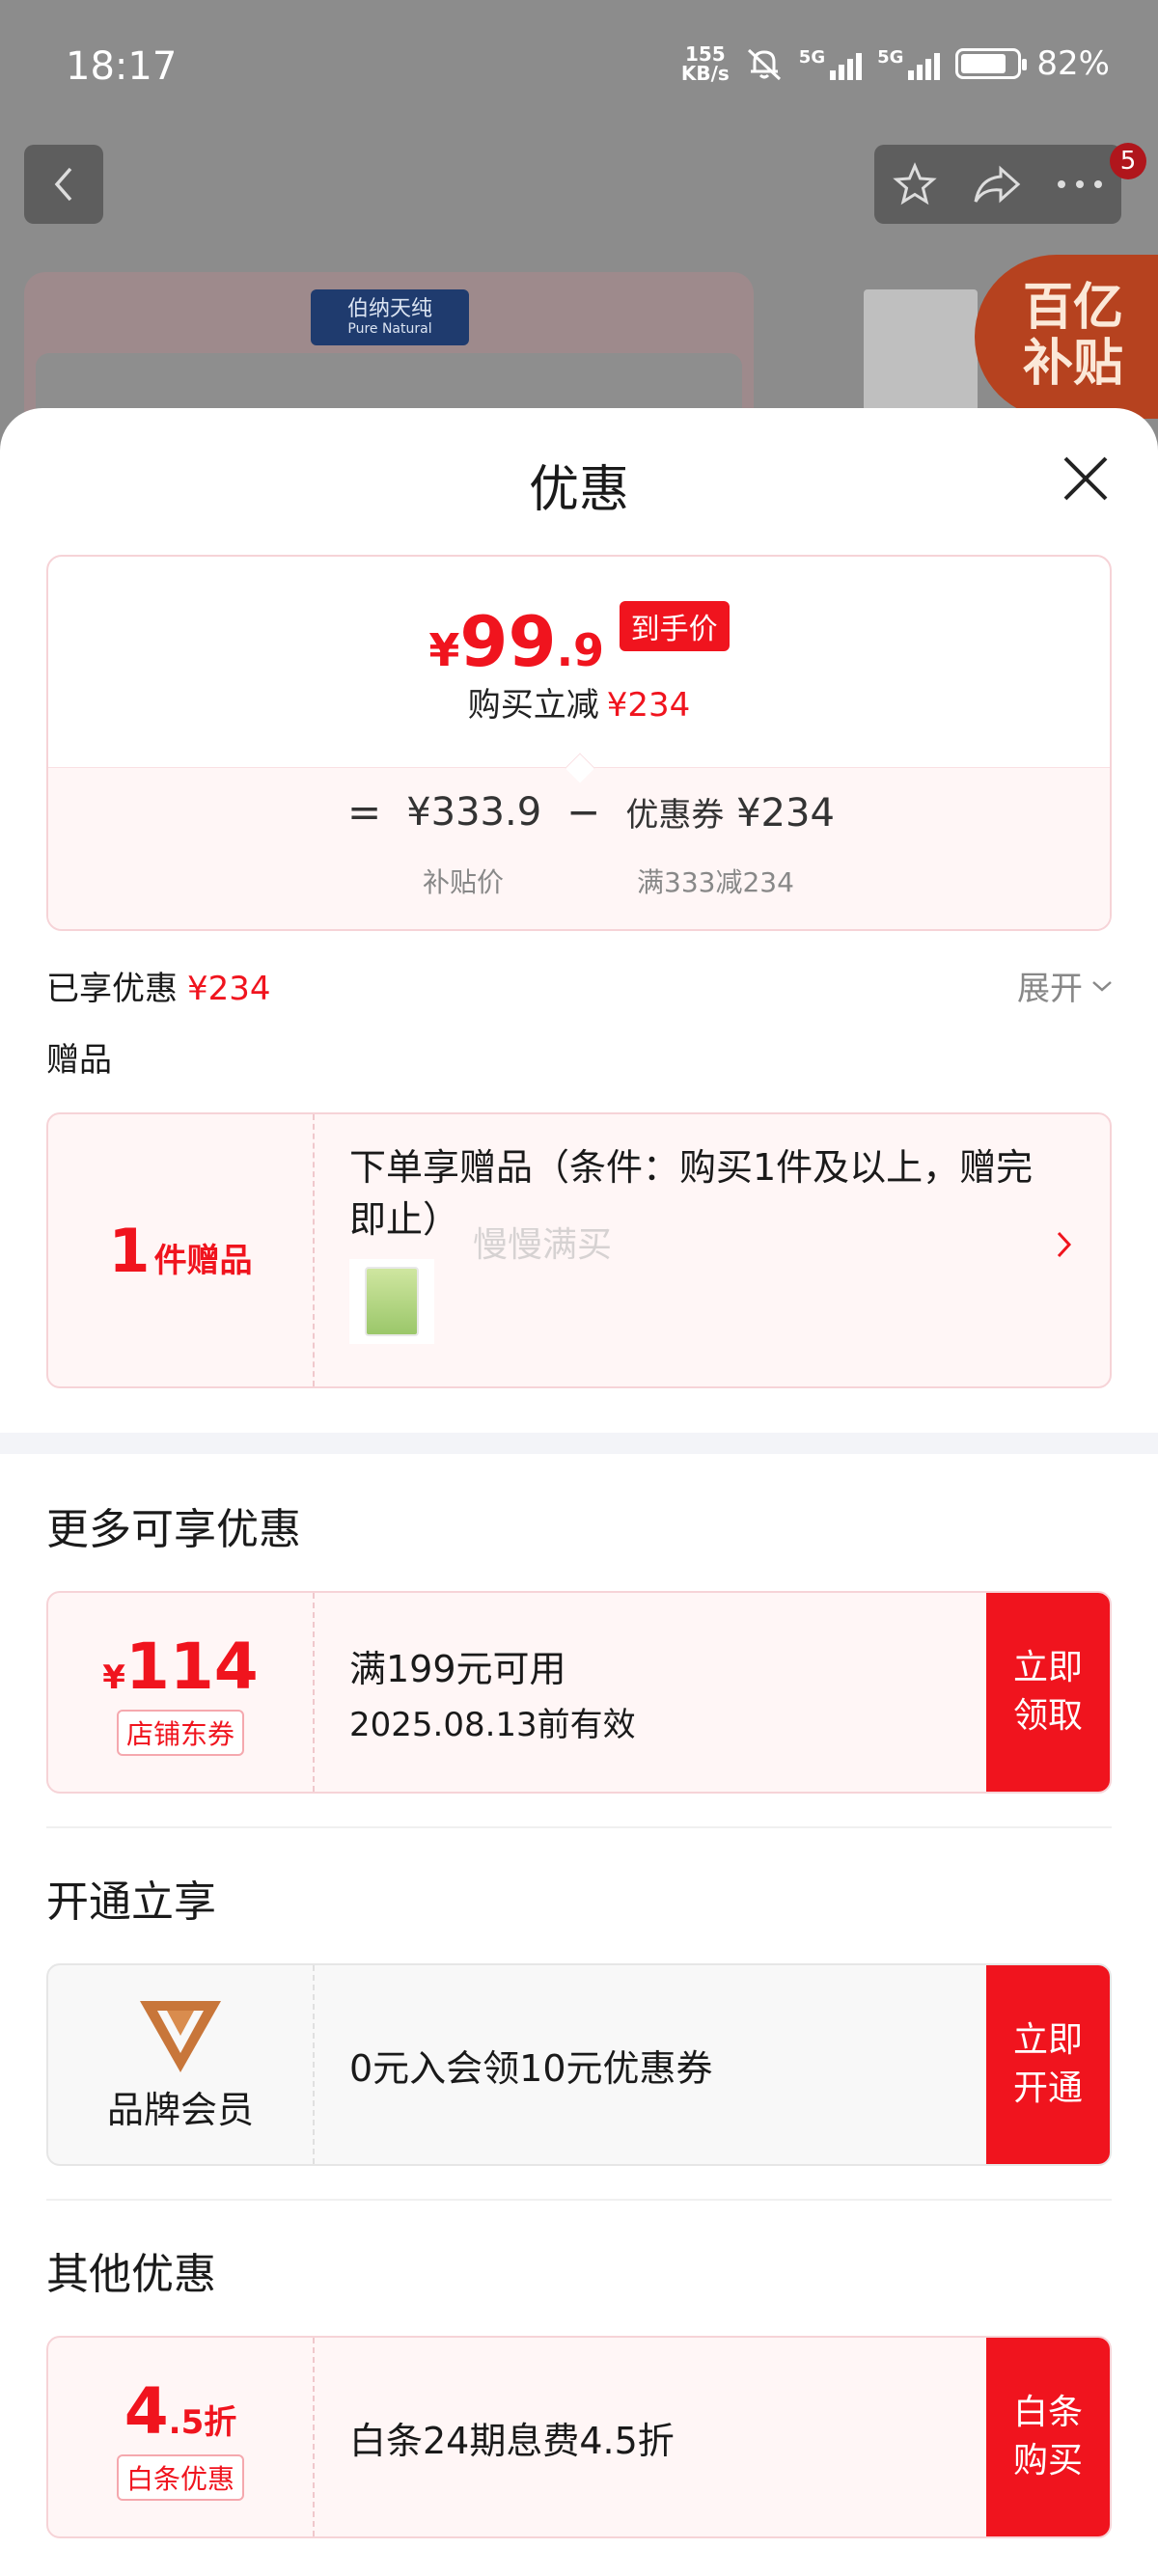 This screenshot has height=2576, width=1158. I want to click on baitiao-description: 白条24期息费4.5折, so click(512, 2441).